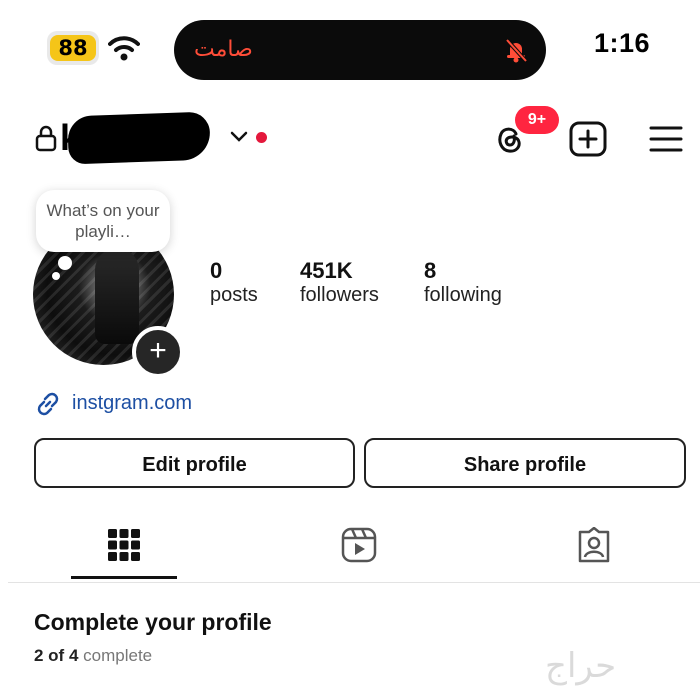 The width and height of the screenshot is (700, 687). I want to click on wifi-icon, so click(124, 48).